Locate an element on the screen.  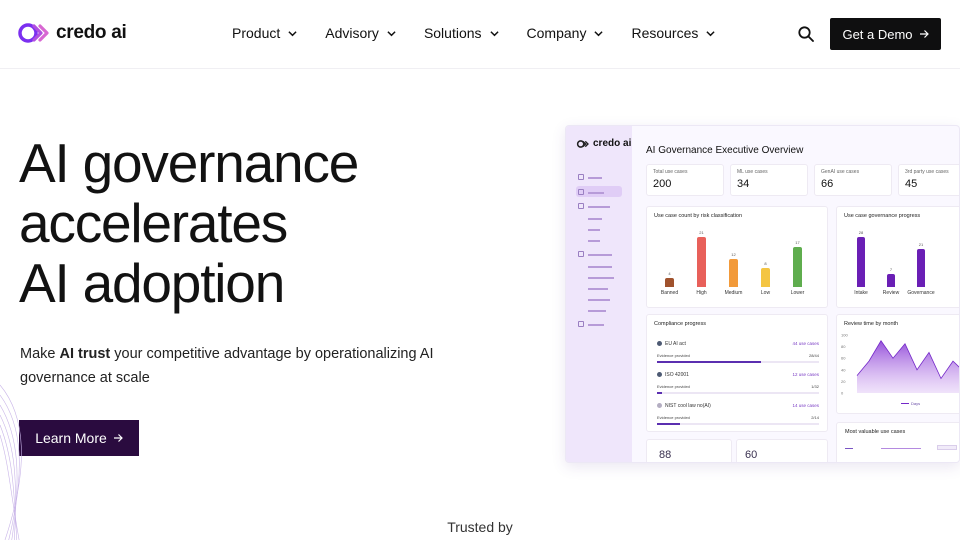
y-tick-label: 60 is located at coordinates (843, 358).